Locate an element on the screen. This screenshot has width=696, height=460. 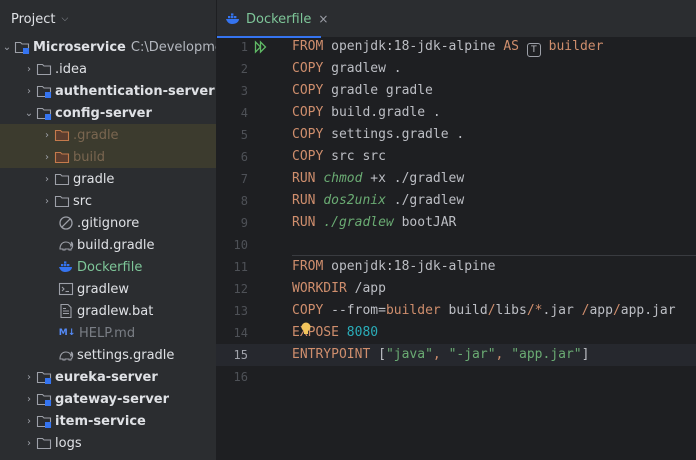
lightbulb-icon is located at coordinates (306, 329).